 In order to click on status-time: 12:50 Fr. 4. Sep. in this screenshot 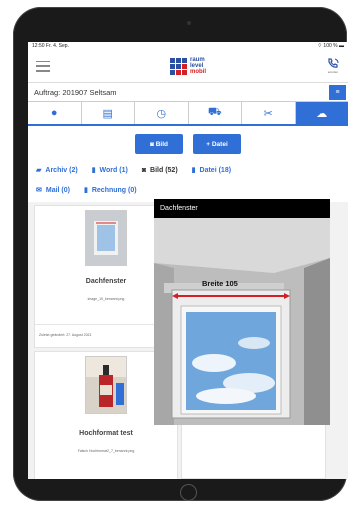, I will do `click(50, 46)`.